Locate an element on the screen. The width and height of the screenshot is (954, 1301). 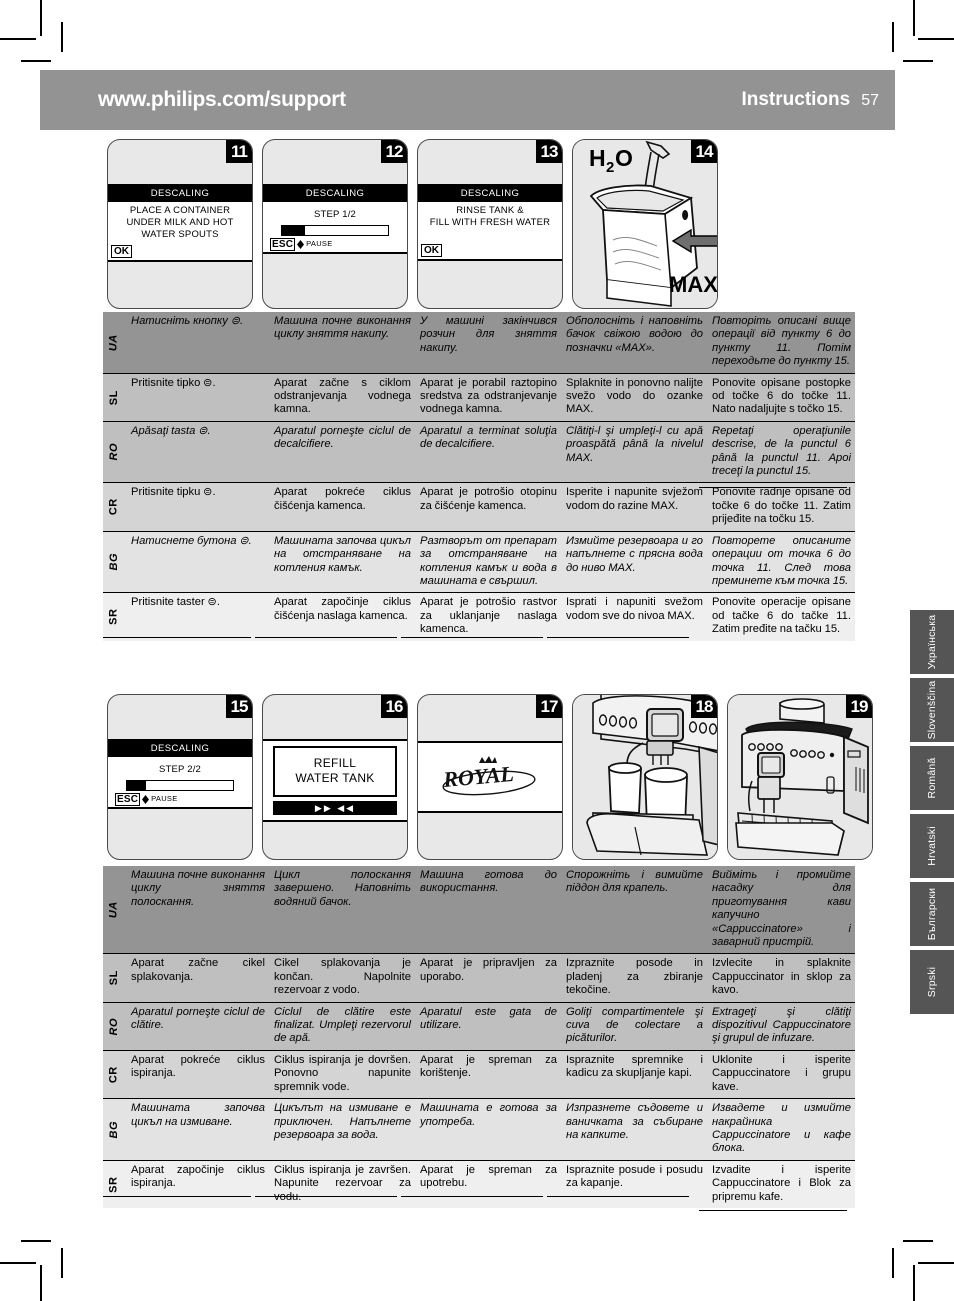
lcd-screen-16: REFILL WATER TANK ▶▶ ◀◀ is located at coordinates (335, 780).